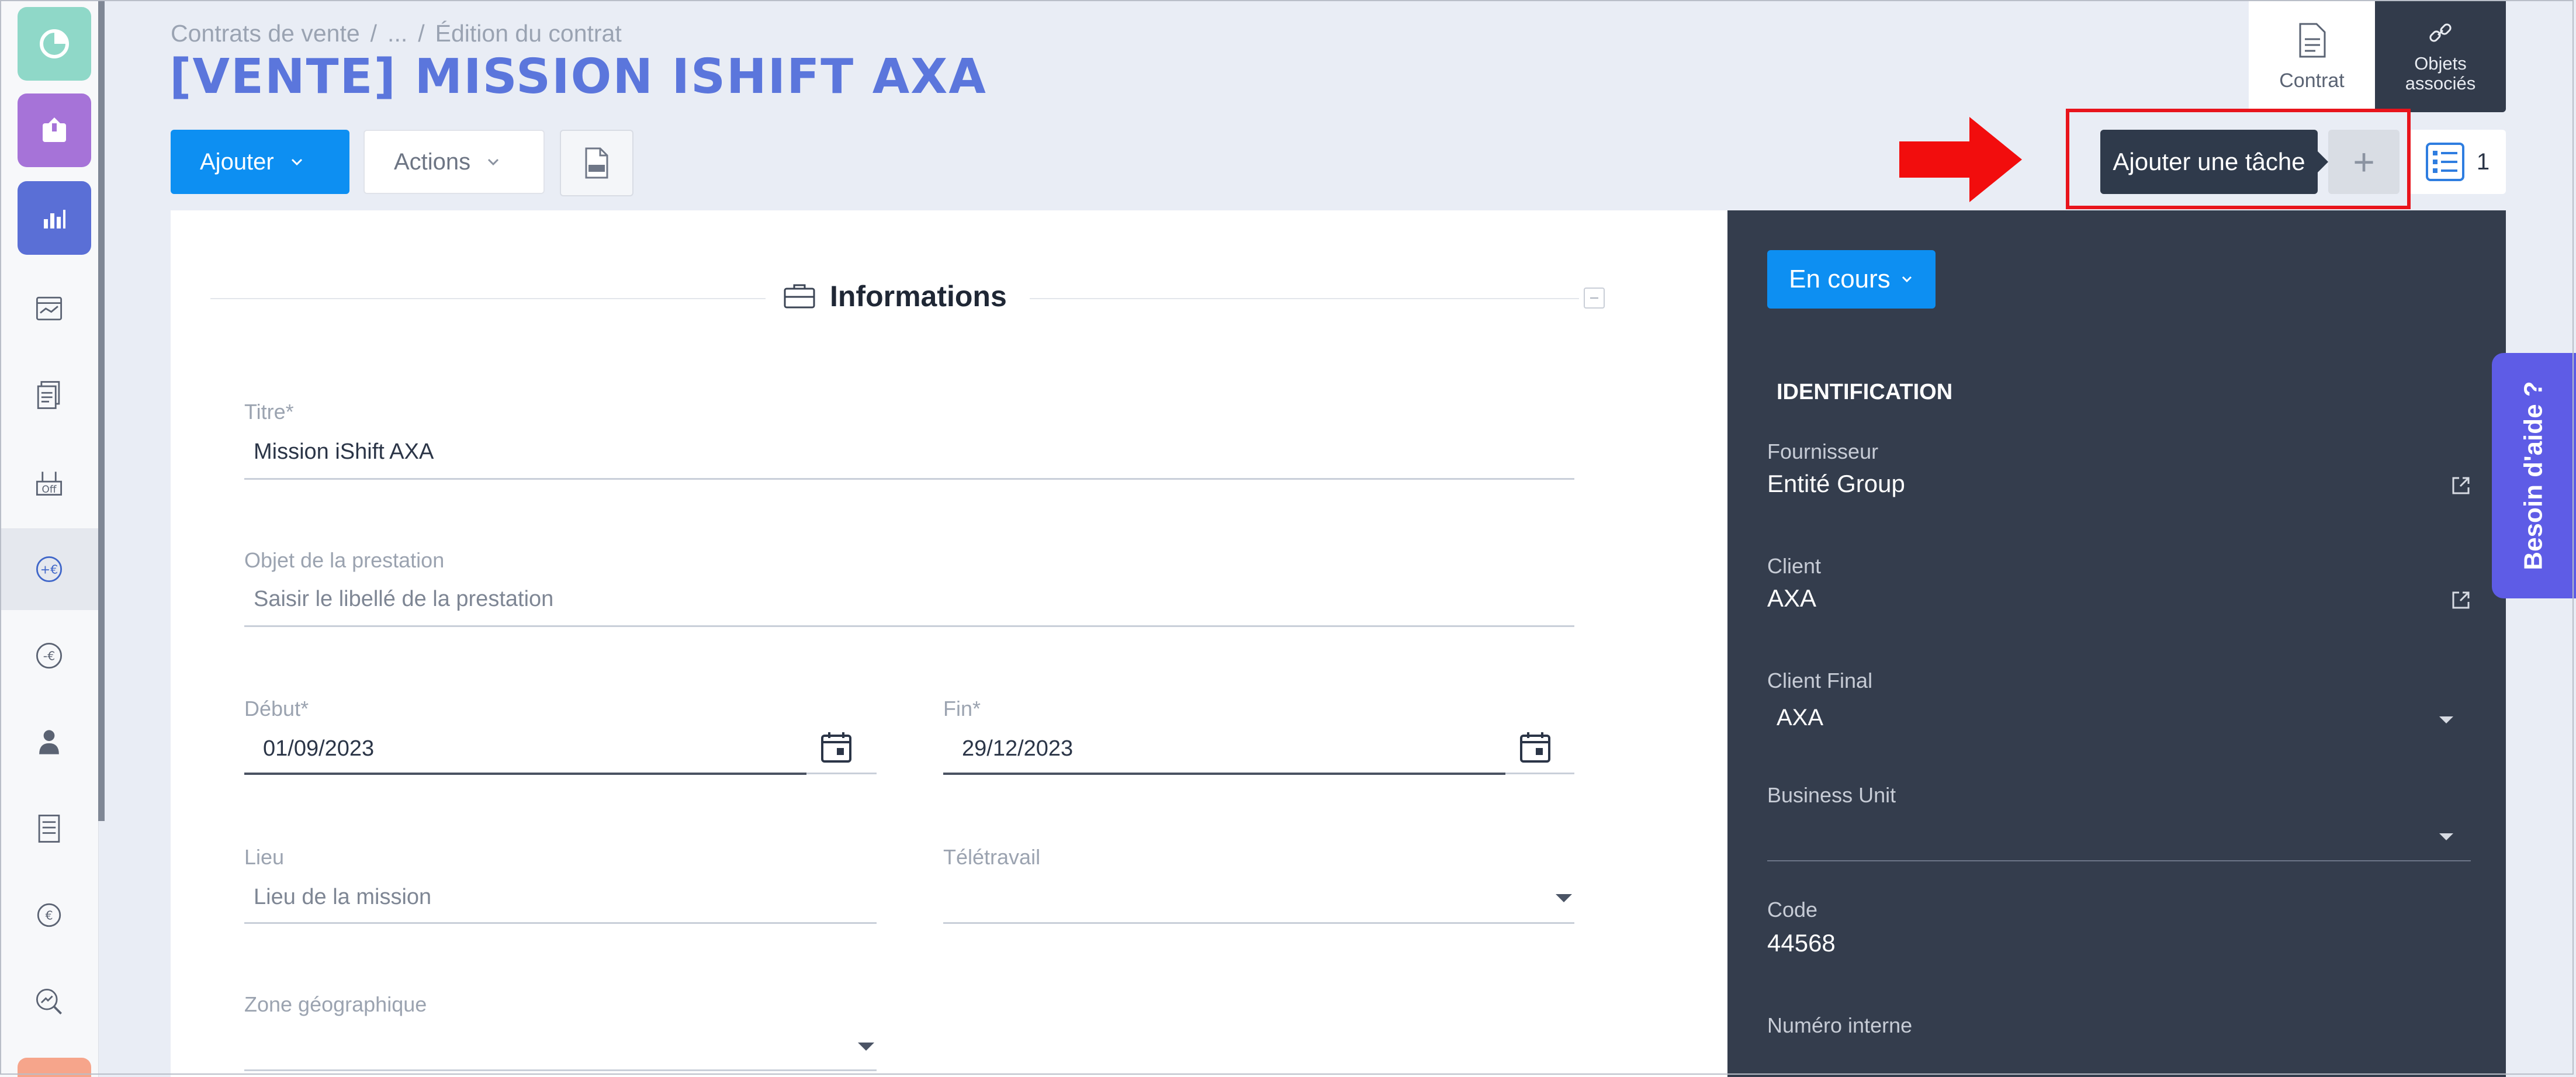 The image size is (2576, 1077). What do you see at coordinates (1820, 680) in the screenshot?
I see `client-final-label: Client Final` at bounding box center [1820, 680].